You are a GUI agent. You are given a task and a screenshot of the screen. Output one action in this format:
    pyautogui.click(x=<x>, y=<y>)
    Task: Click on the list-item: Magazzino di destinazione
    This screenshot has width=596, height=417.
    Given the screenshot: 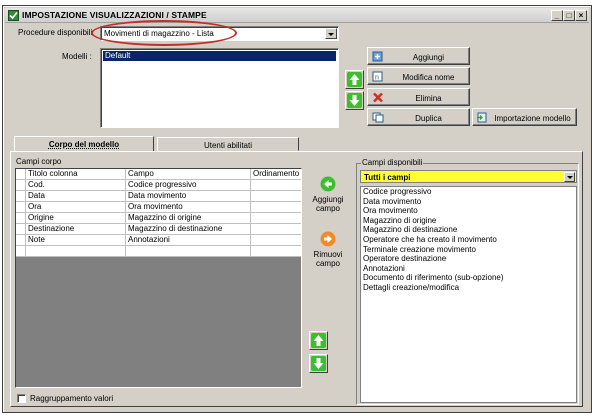 What is the action you would take?
    pyautogui.click(x=468, y=230)
    